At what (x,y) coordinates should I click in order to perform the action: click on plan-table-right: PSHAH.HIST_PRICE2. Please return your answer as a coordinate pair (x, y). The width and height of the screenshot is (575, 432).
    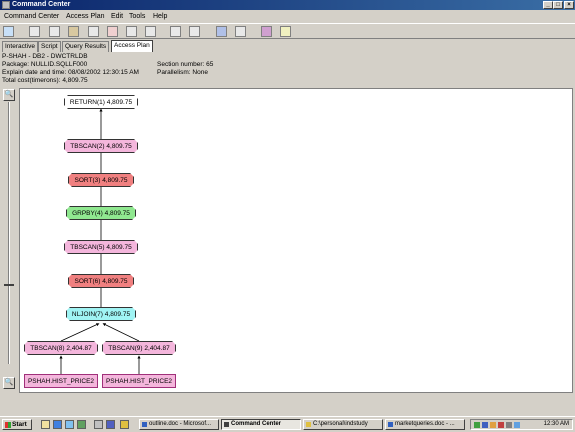
    Looking at the image, I should click on (139, 381).